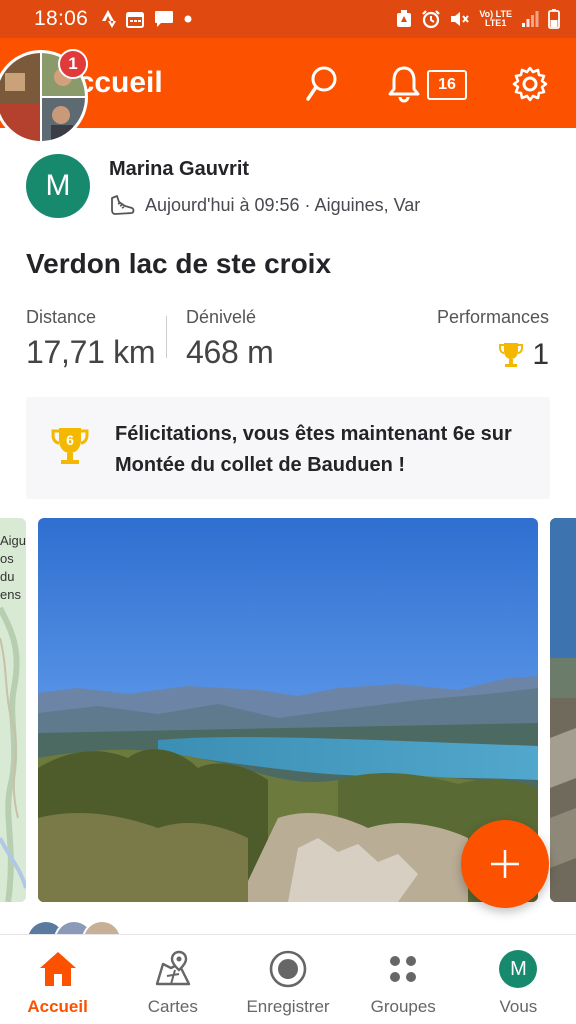  Describe the element at coordinates (13, 540) in the screenshot. I see `map-label: Aigu` at that location.